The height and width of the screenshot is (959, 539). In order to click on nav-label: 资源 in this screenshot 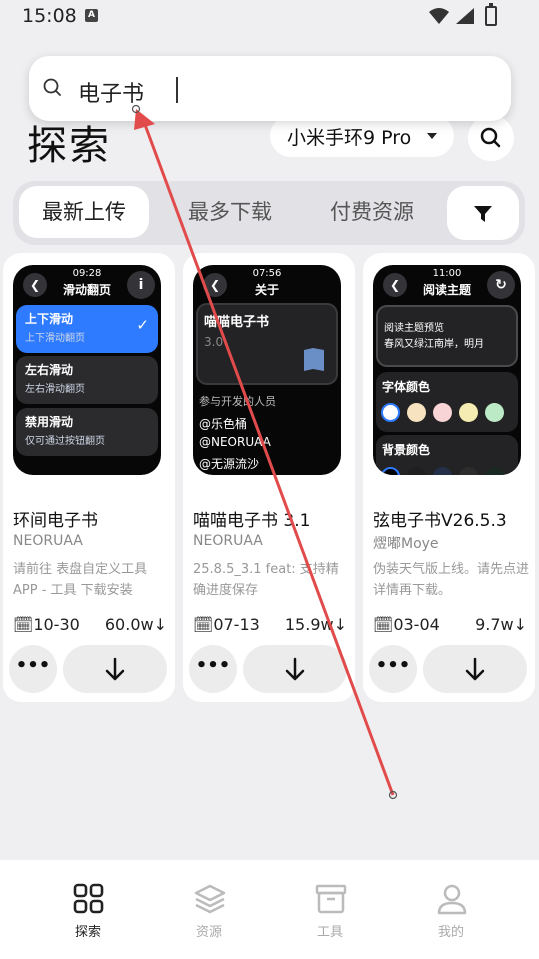, I will do `click(208, 932)`.